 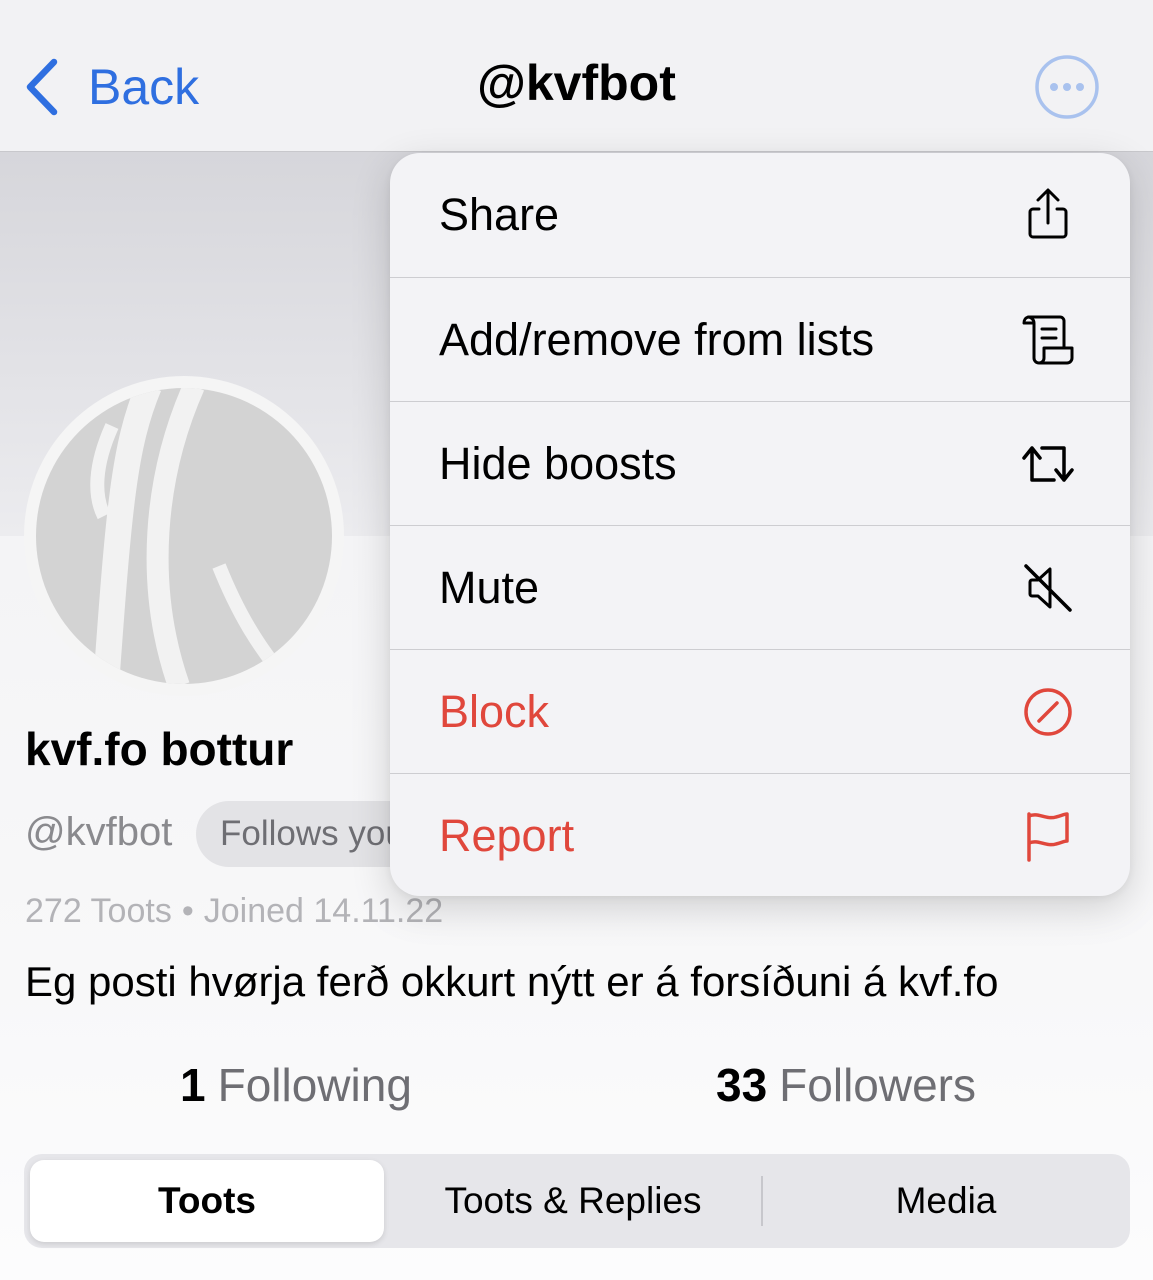 I want to click on menu-item-lists: Add/remove from lists, so click(x=760, y=339).